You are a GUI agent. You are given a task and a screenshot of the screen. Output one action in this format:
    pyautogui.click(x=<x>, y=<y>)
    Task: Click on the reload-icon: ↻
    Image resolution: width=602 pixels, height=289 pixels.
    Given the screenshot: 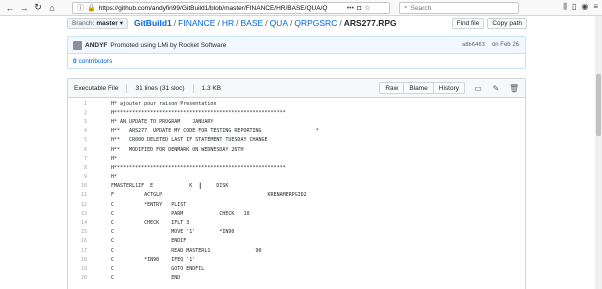 What is the action you would take?
    pyautogui.click(x=38, y=8)
    